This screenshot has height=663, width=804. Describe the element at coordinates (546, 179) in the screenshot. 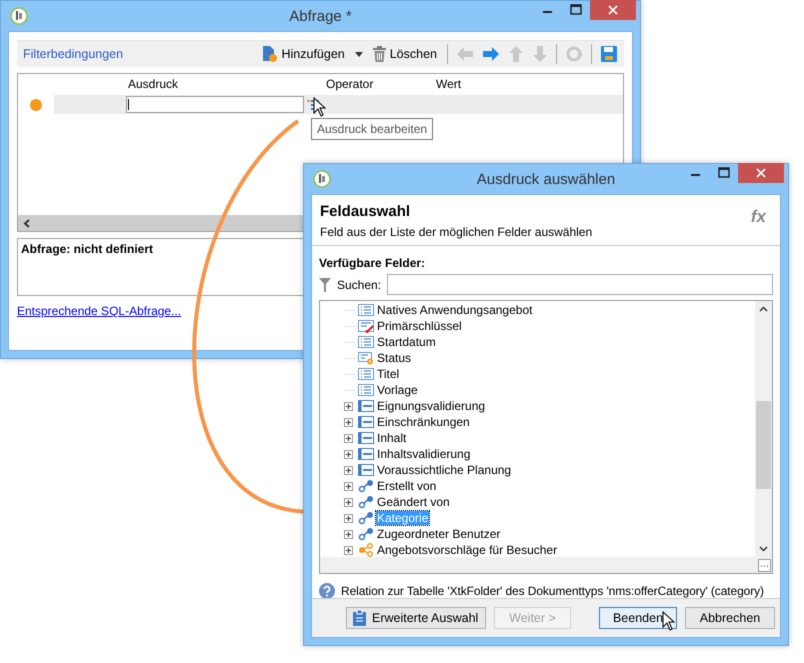

I see `window-title: Ausdruck auswählen` at that location.